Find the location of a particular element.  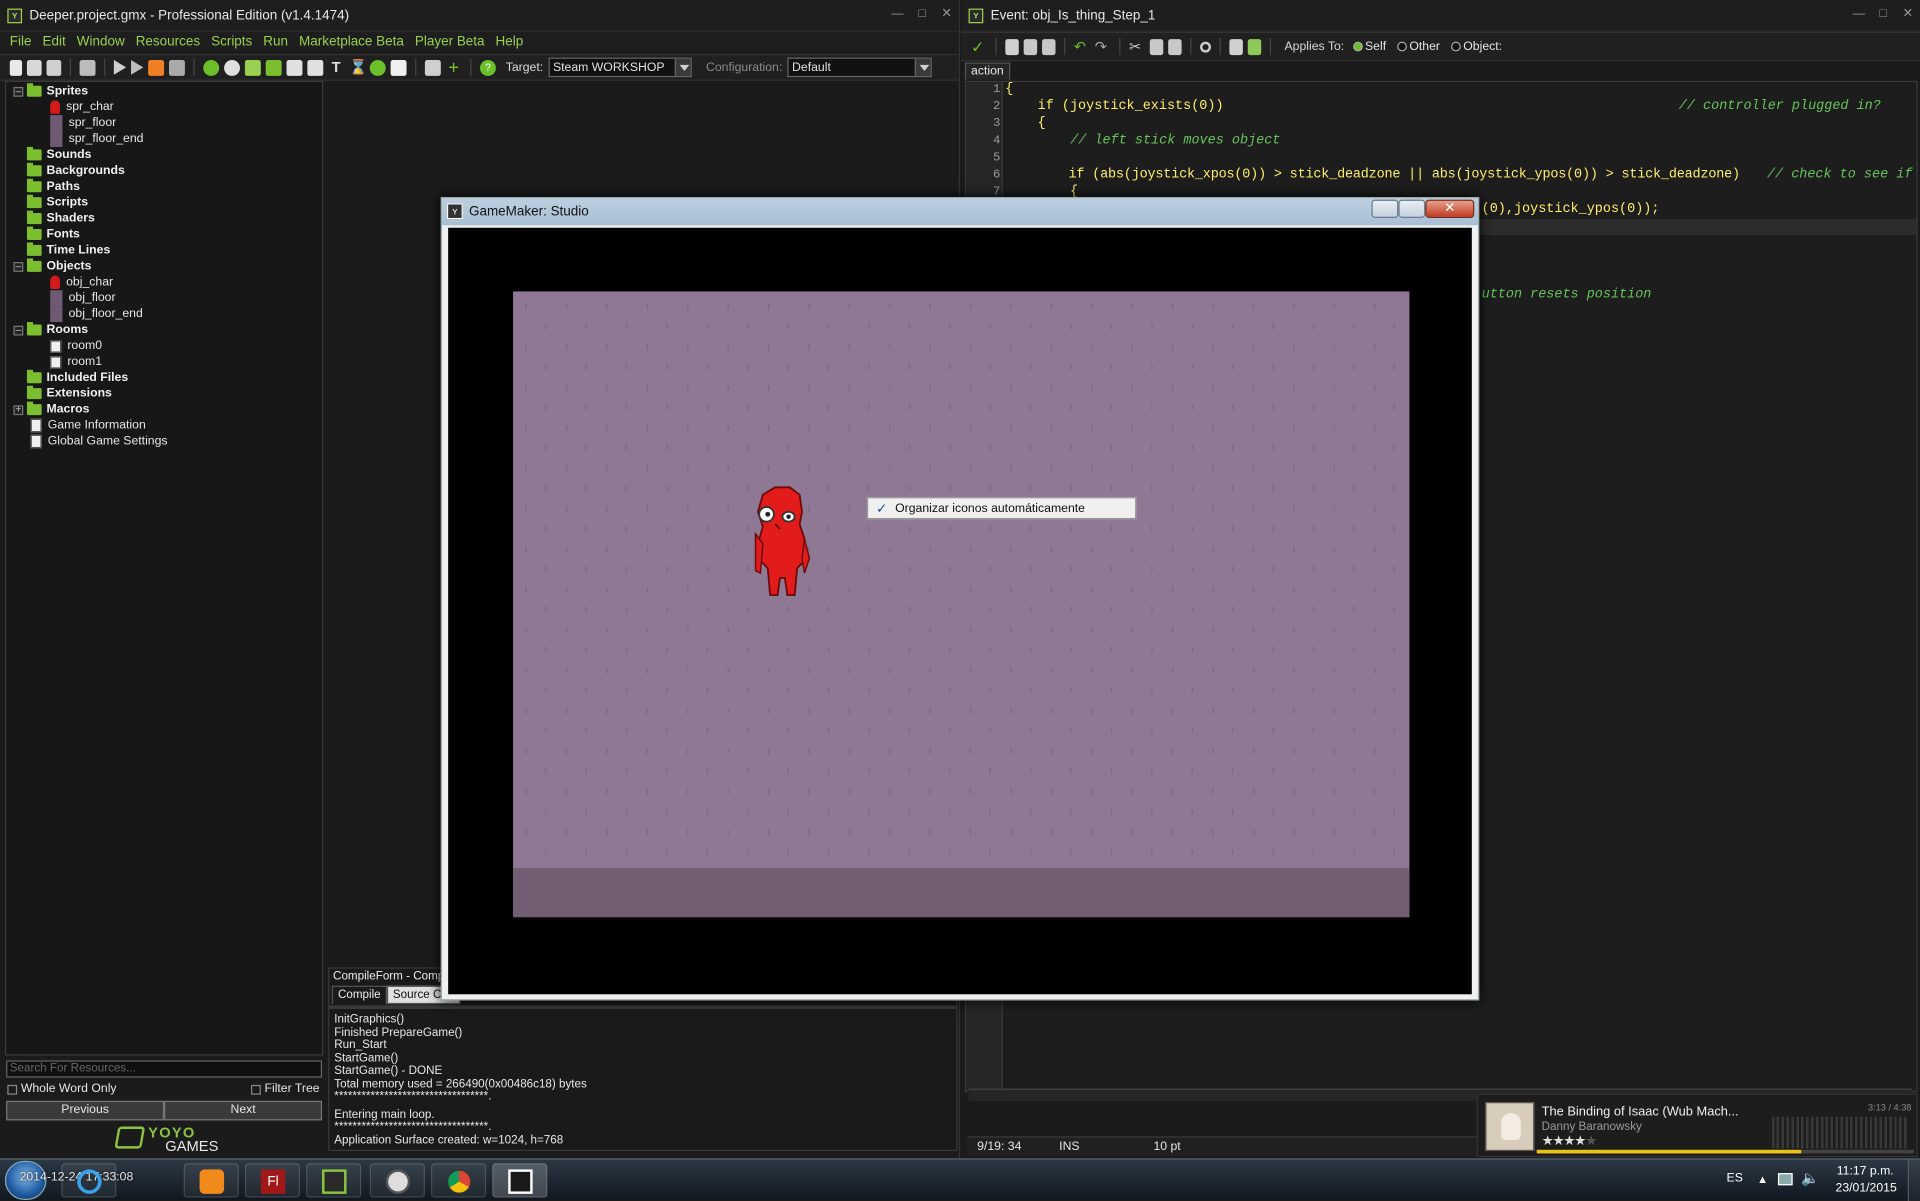

playback-progress-bar is located at coordinates (1725, 1151).